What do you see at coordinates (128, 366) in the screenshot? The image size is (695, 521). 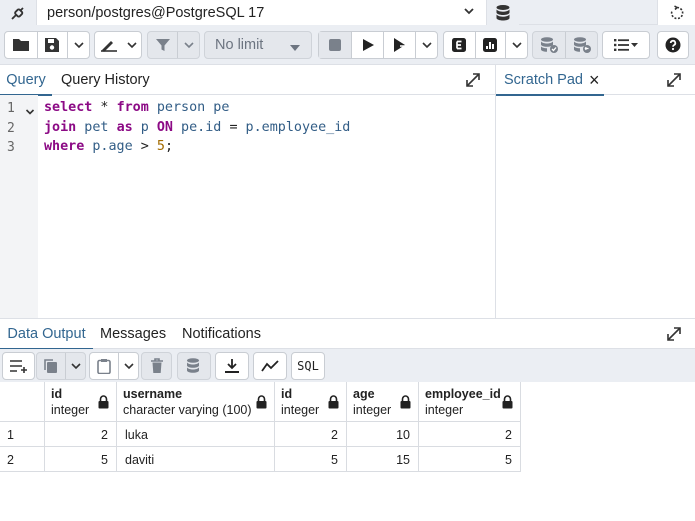 I see `paste-dropdown` at bounding box center [128, 366].